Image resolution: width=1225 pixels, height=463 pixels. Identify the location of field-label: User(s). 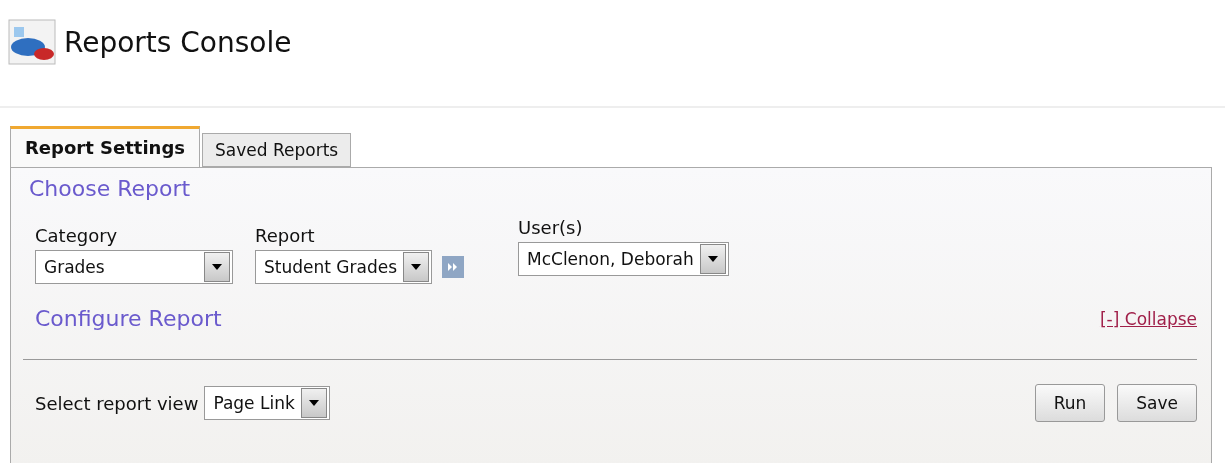
(551, 227).